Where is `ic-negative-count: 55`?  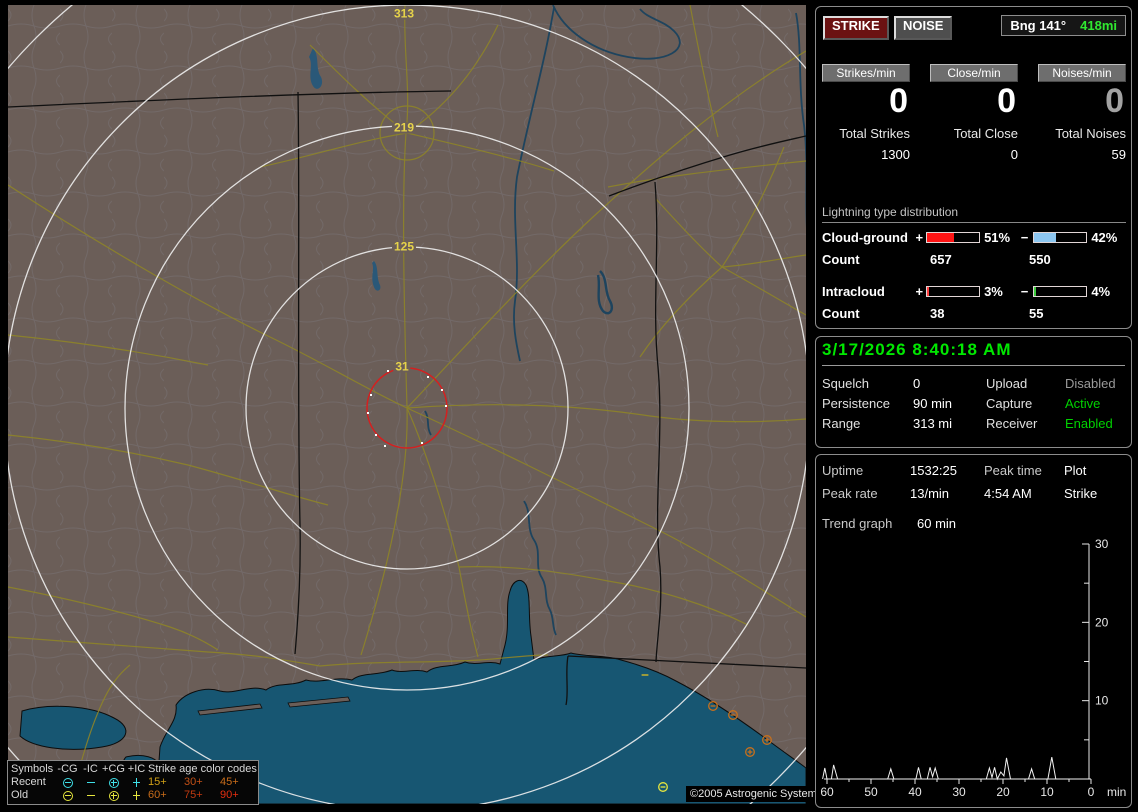 ic-negative-count: 55 is located at coordinates (1036, 313).